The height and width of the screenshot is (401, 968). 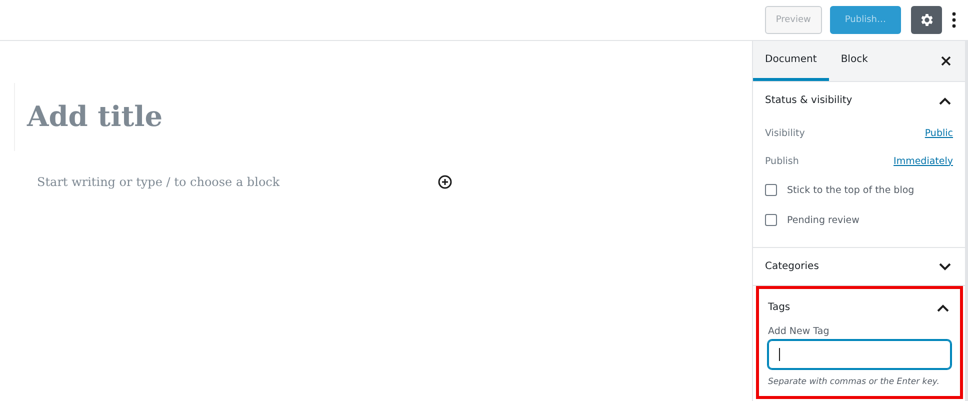 I want to click on sidebar-tab: Block, so click(x=854, y=61).